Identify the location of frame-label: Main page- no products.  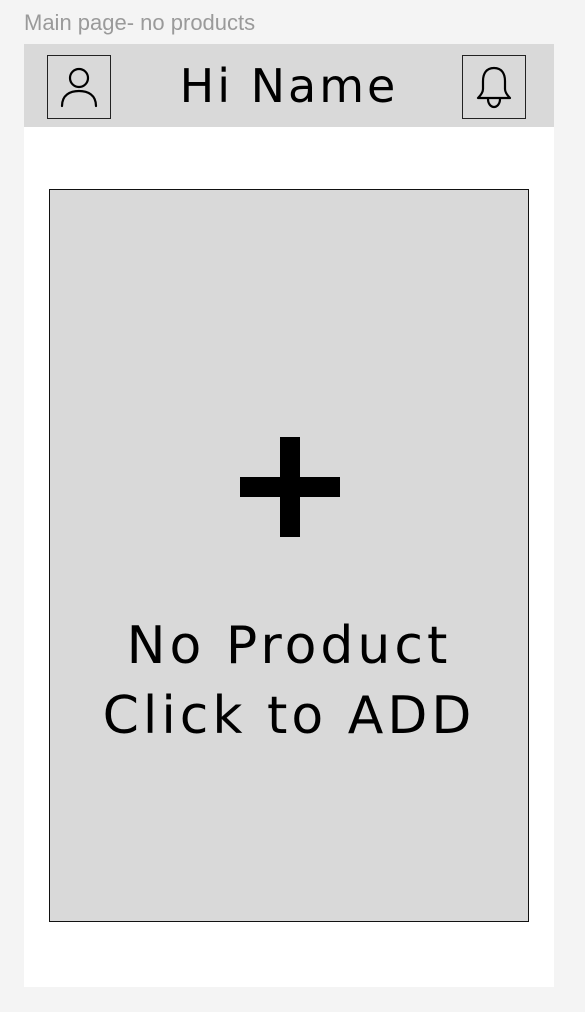
(140, 22).